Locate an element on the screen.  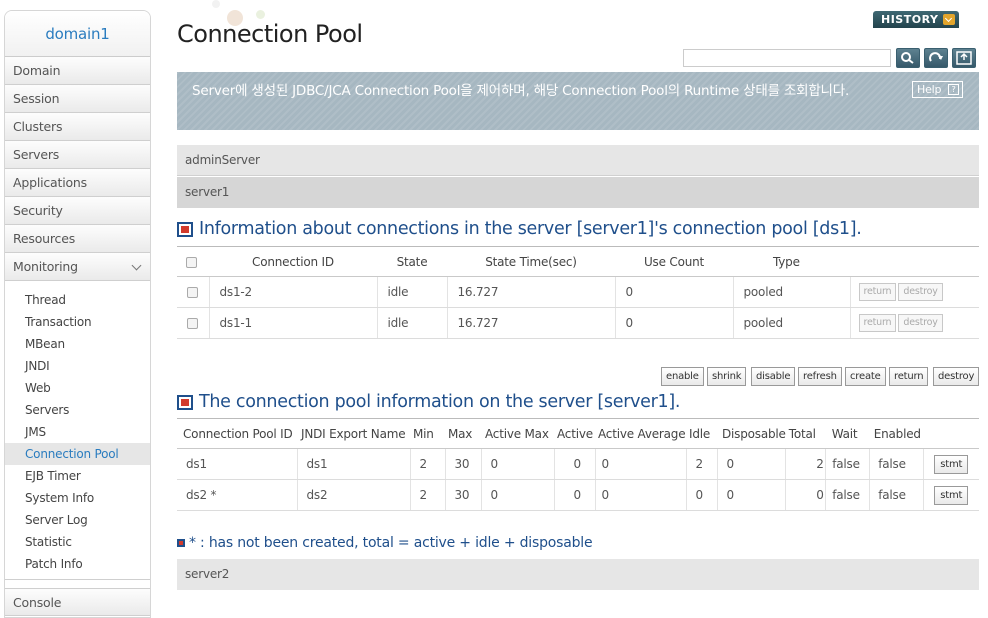
cell-idle: 2 is located at coordinates (701, 464).